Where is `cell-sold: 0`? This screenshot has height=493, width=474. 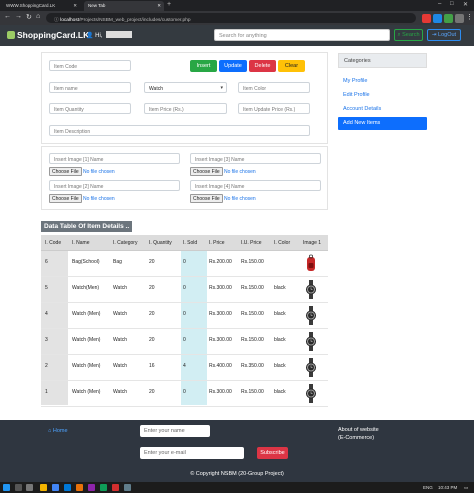
cell-sold: 0 is located at coordinates (184, 288).